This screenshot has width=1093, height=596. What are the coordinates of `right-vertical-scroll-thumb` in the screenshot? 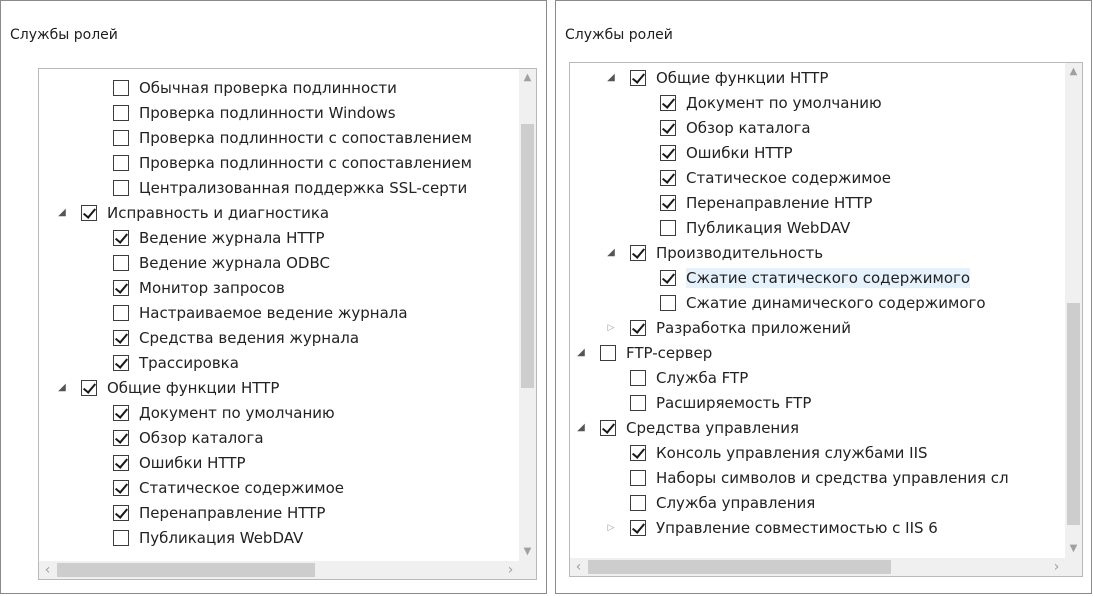 It's located at (1073, 414).